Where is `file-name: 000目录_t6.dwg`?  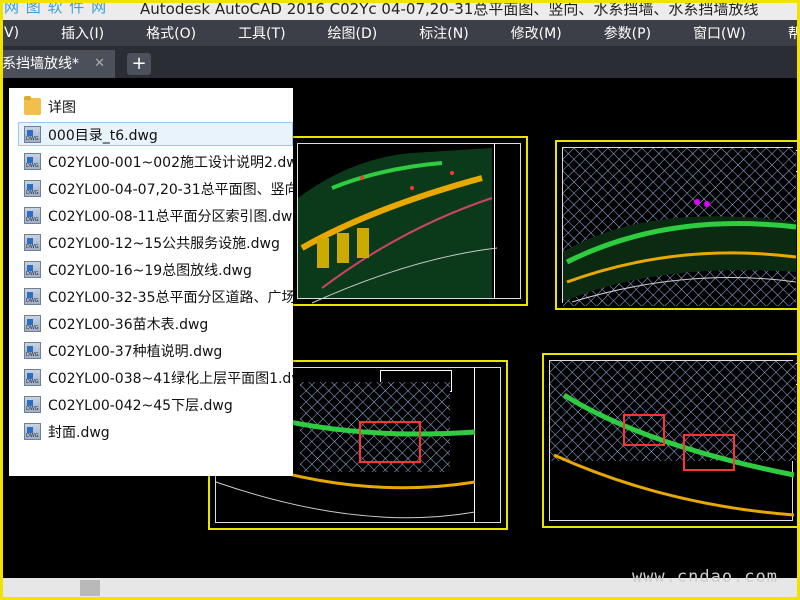
file-name: 000目录_t6.dwg is located at coordinates (103, 136).